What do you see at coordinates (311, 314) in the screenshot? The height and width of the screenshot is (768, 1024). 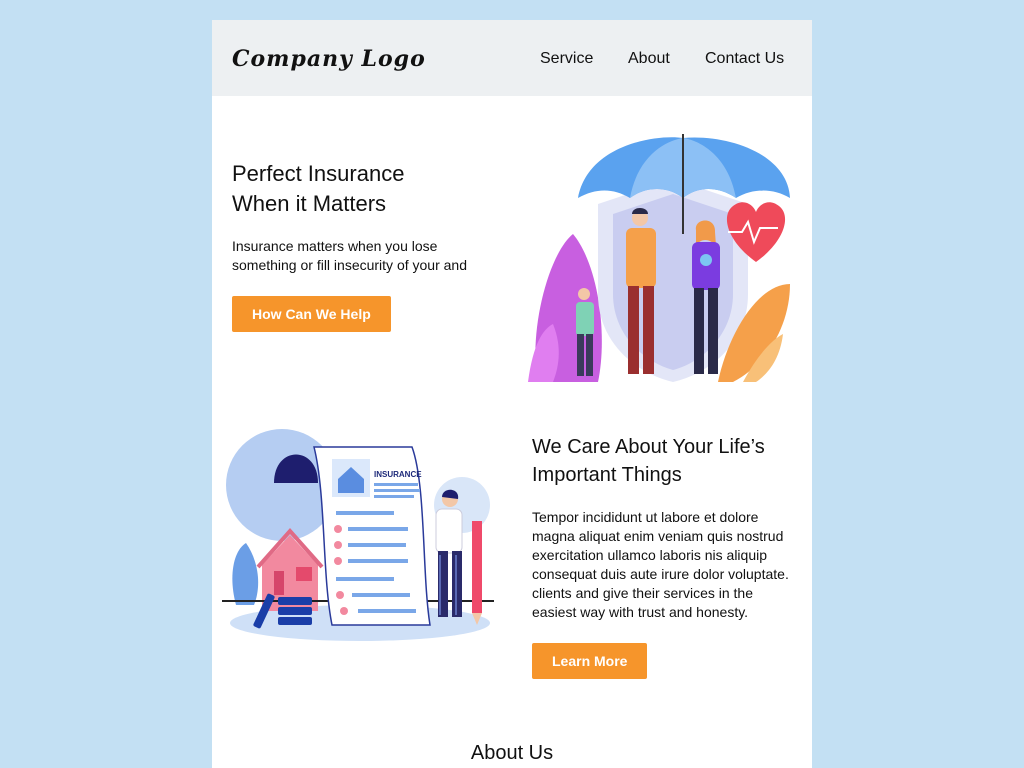 I see `how-can-we-help-button: How Can We Help` at bounding box center [311, 314].